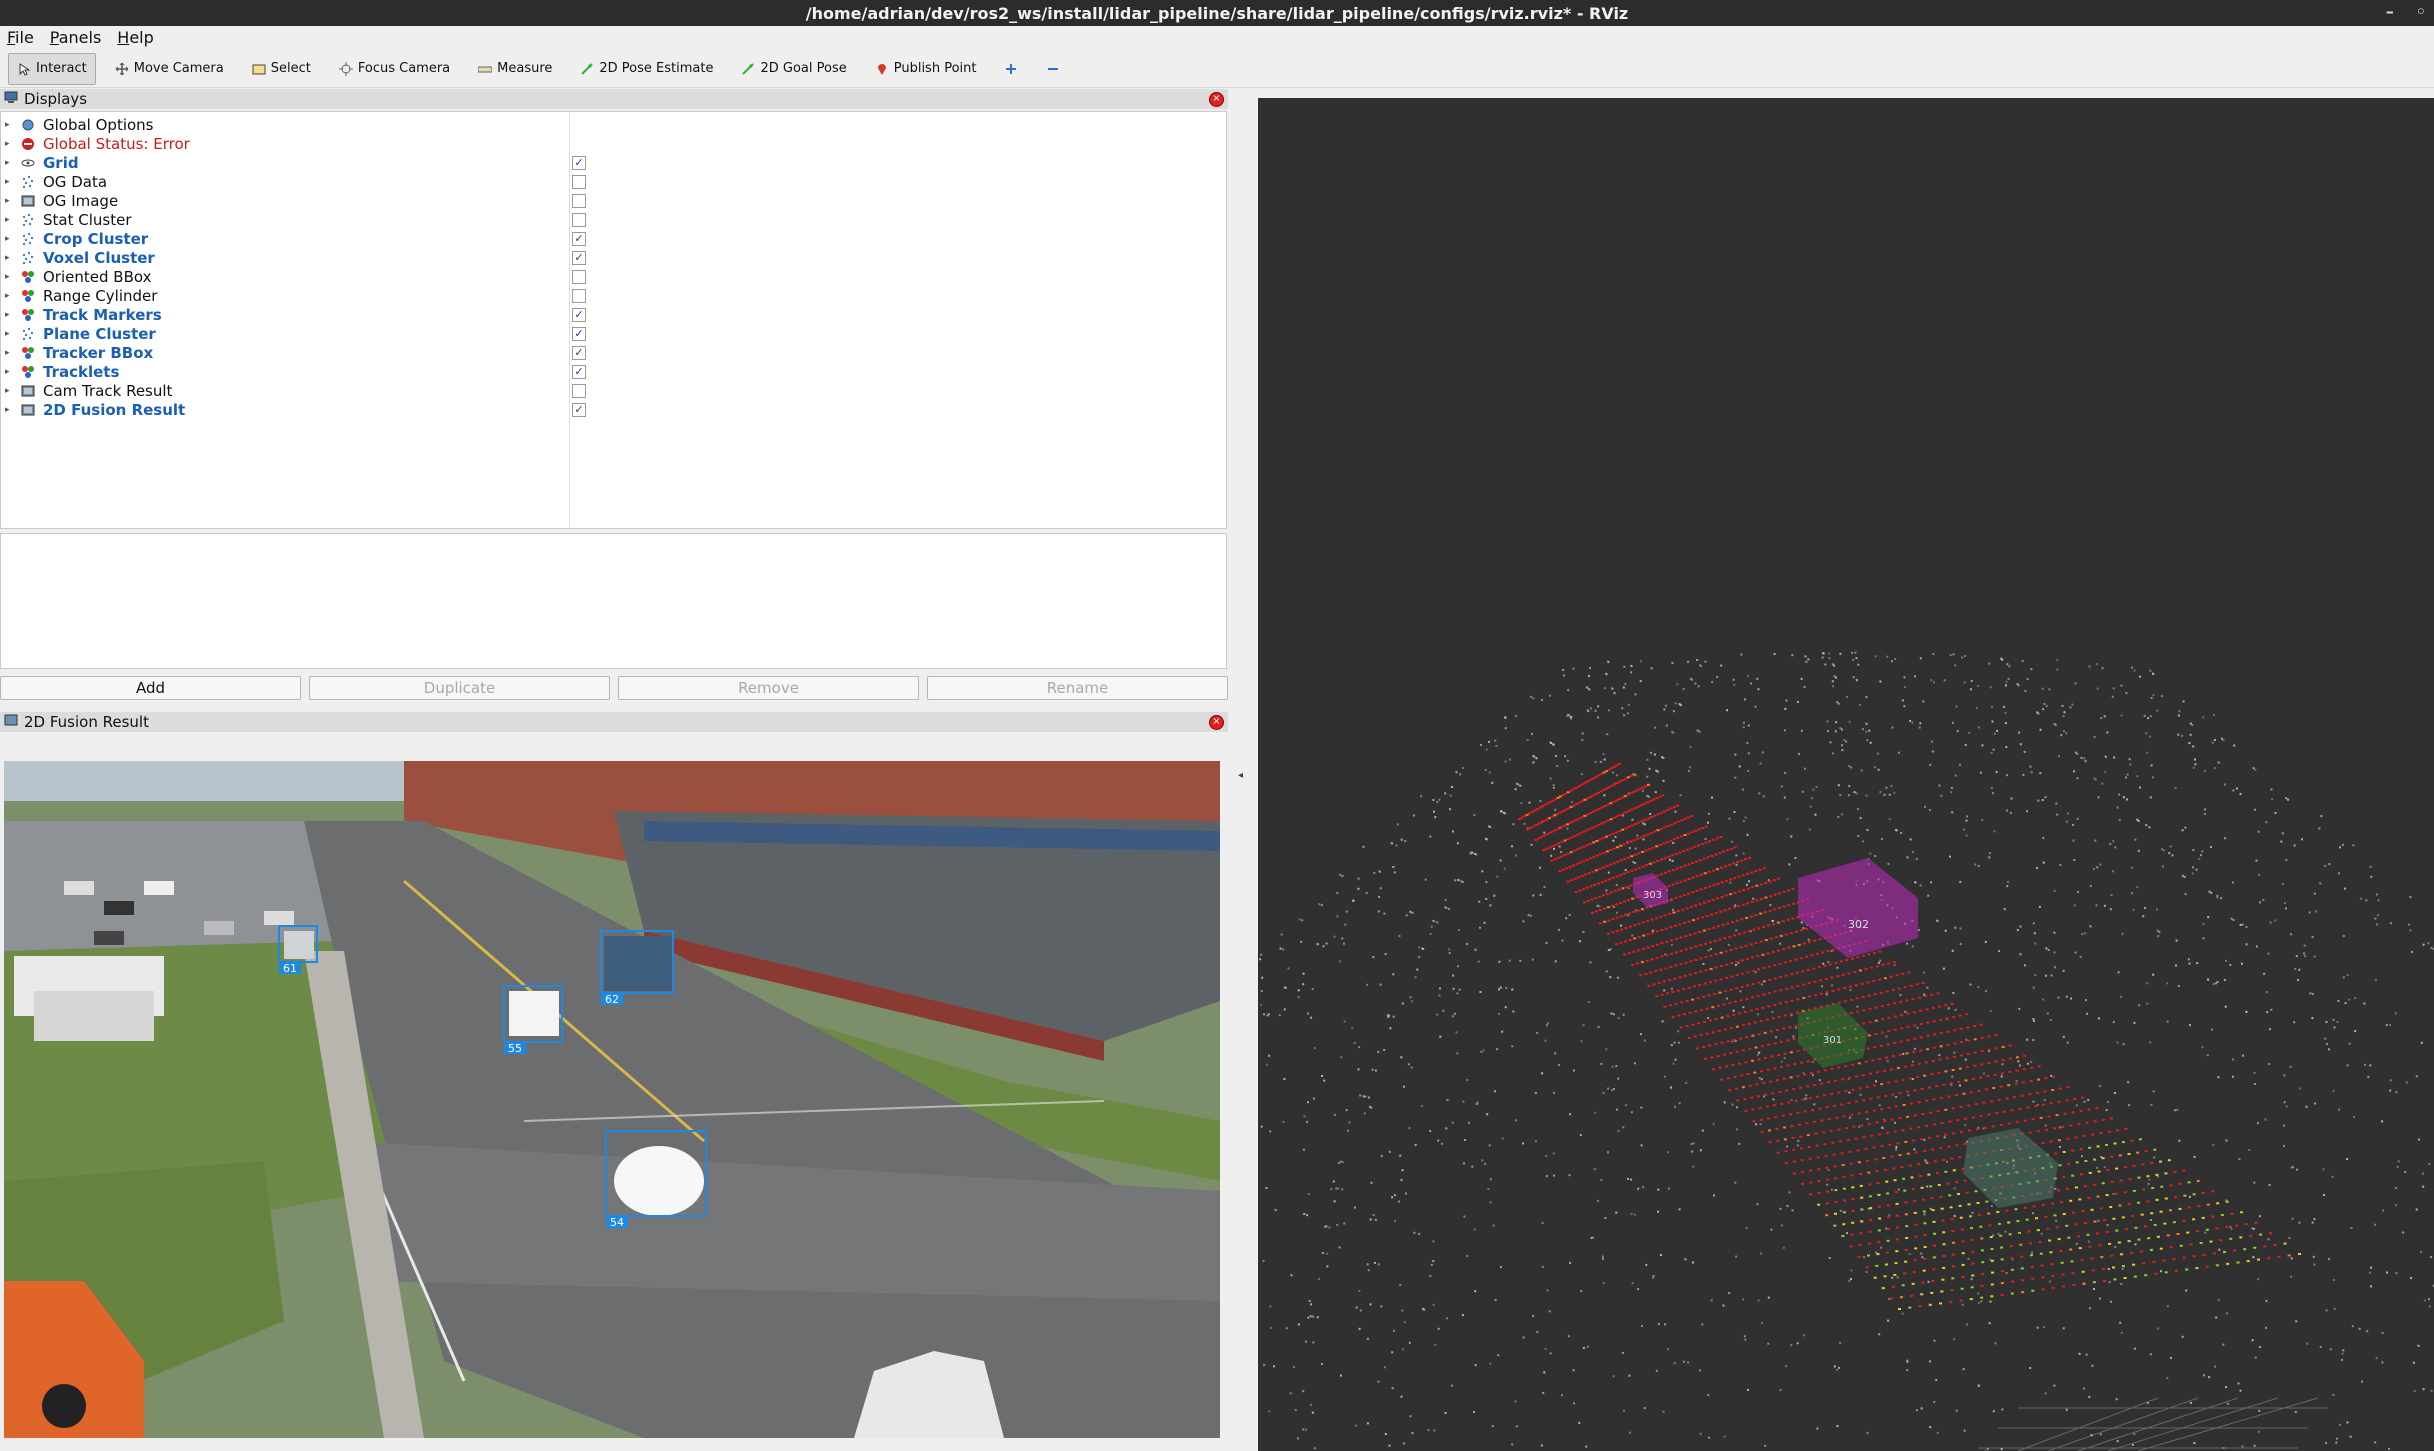  What do you see at coordinates (24, 69) in the screenshot?
I see `interact-icon` at bounding box center [24, 69].